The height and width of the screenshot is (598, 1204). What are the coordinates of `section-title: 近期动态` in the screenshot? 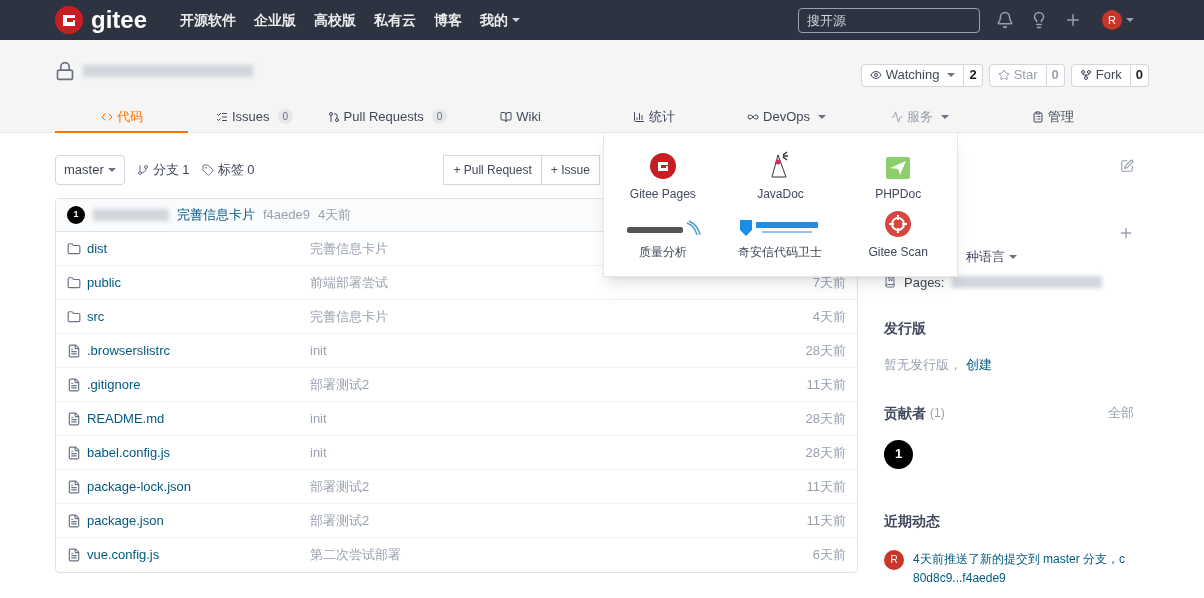 It's located at (912, 521).